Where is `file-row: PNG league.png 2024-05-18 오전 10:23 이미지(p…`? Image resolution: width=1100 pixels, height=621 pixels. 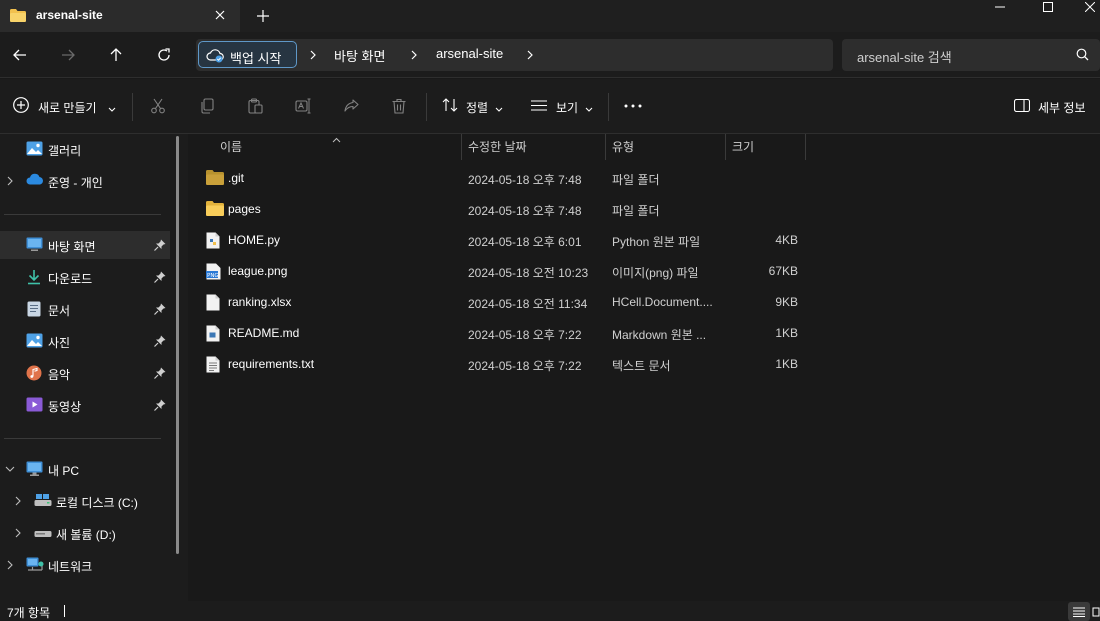
file-row: PNG league.png 2024-05-18 오전 10:23 이미지(p… is located at coordinates (502, 271).